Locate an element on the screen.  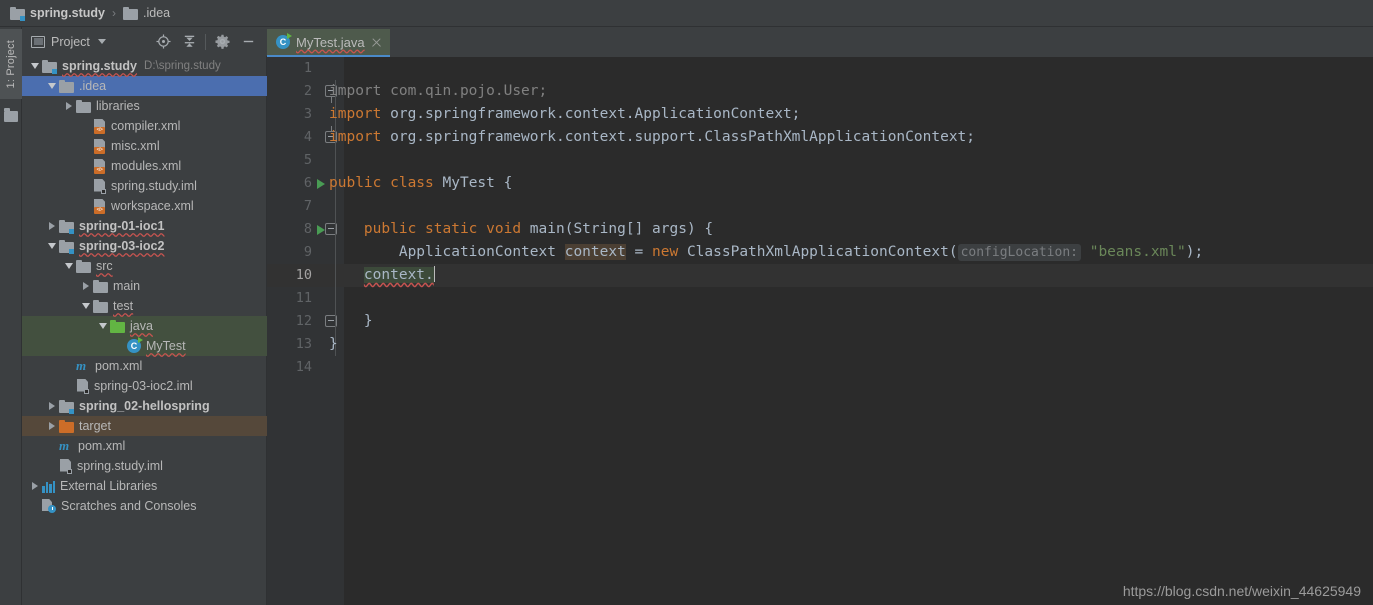
tree-node-label: java is located at coordinates (141, 326).